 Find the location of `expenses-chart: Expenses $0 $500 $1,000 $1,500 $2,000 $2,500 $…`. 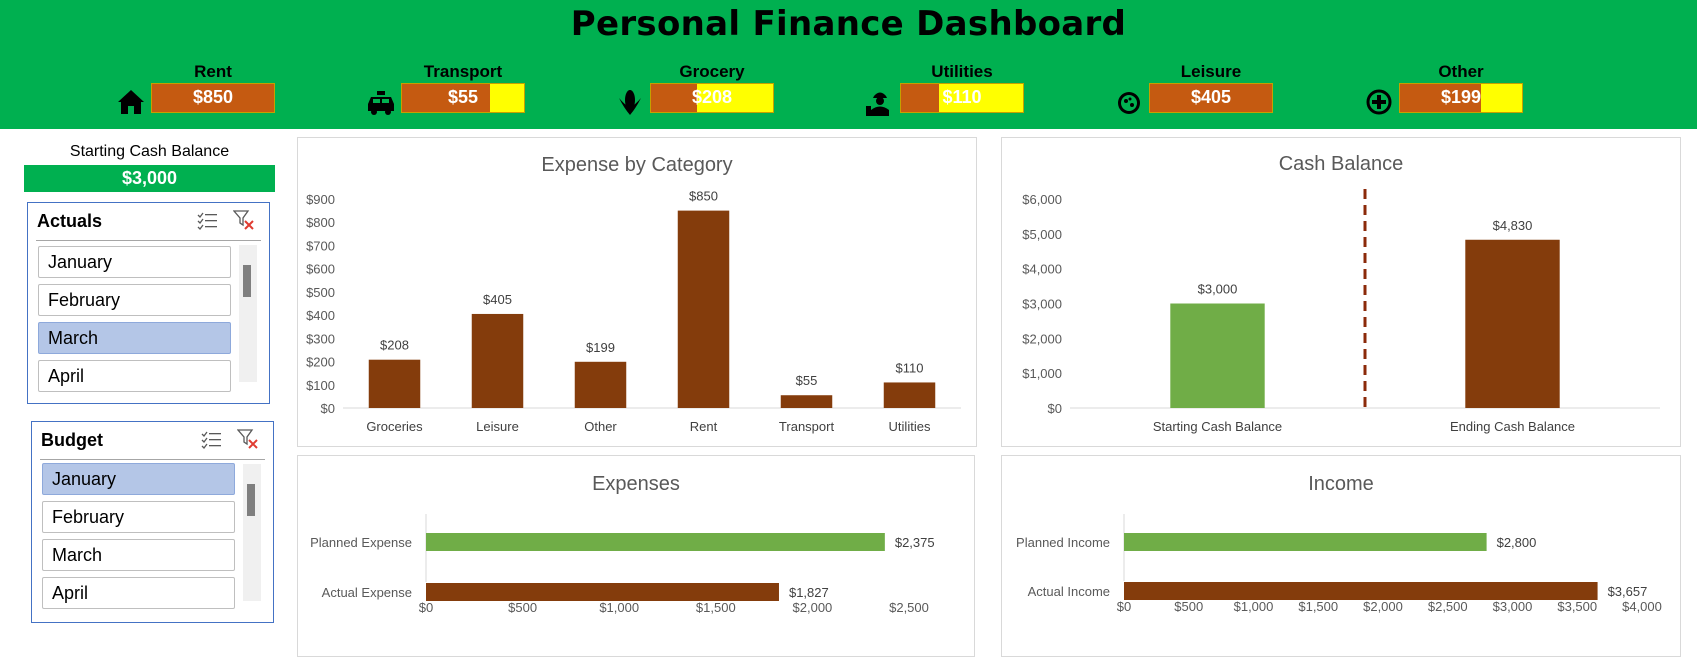

expenses-chart: Expenses $0 $500 $1,000 $1,500 $2,000 $2,500 $… is located at coordinates (636, 556).